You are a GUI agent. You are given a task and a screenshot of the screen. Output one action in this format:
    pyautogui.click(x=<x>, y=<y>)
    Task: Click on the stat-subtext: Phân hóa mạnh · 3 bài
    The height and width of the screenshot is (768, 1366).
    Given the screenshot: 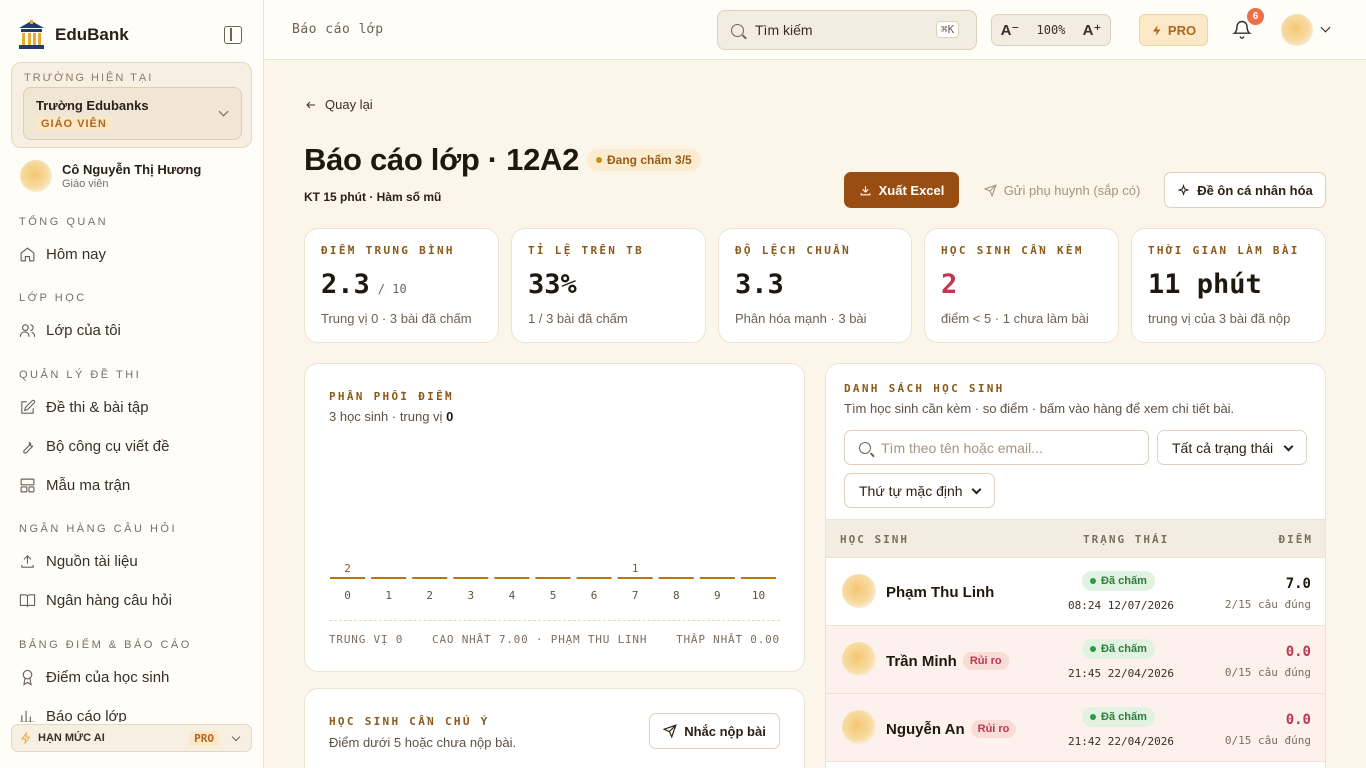 What is the action you would take?
    pyautogui.click(x=801, y=318)
    